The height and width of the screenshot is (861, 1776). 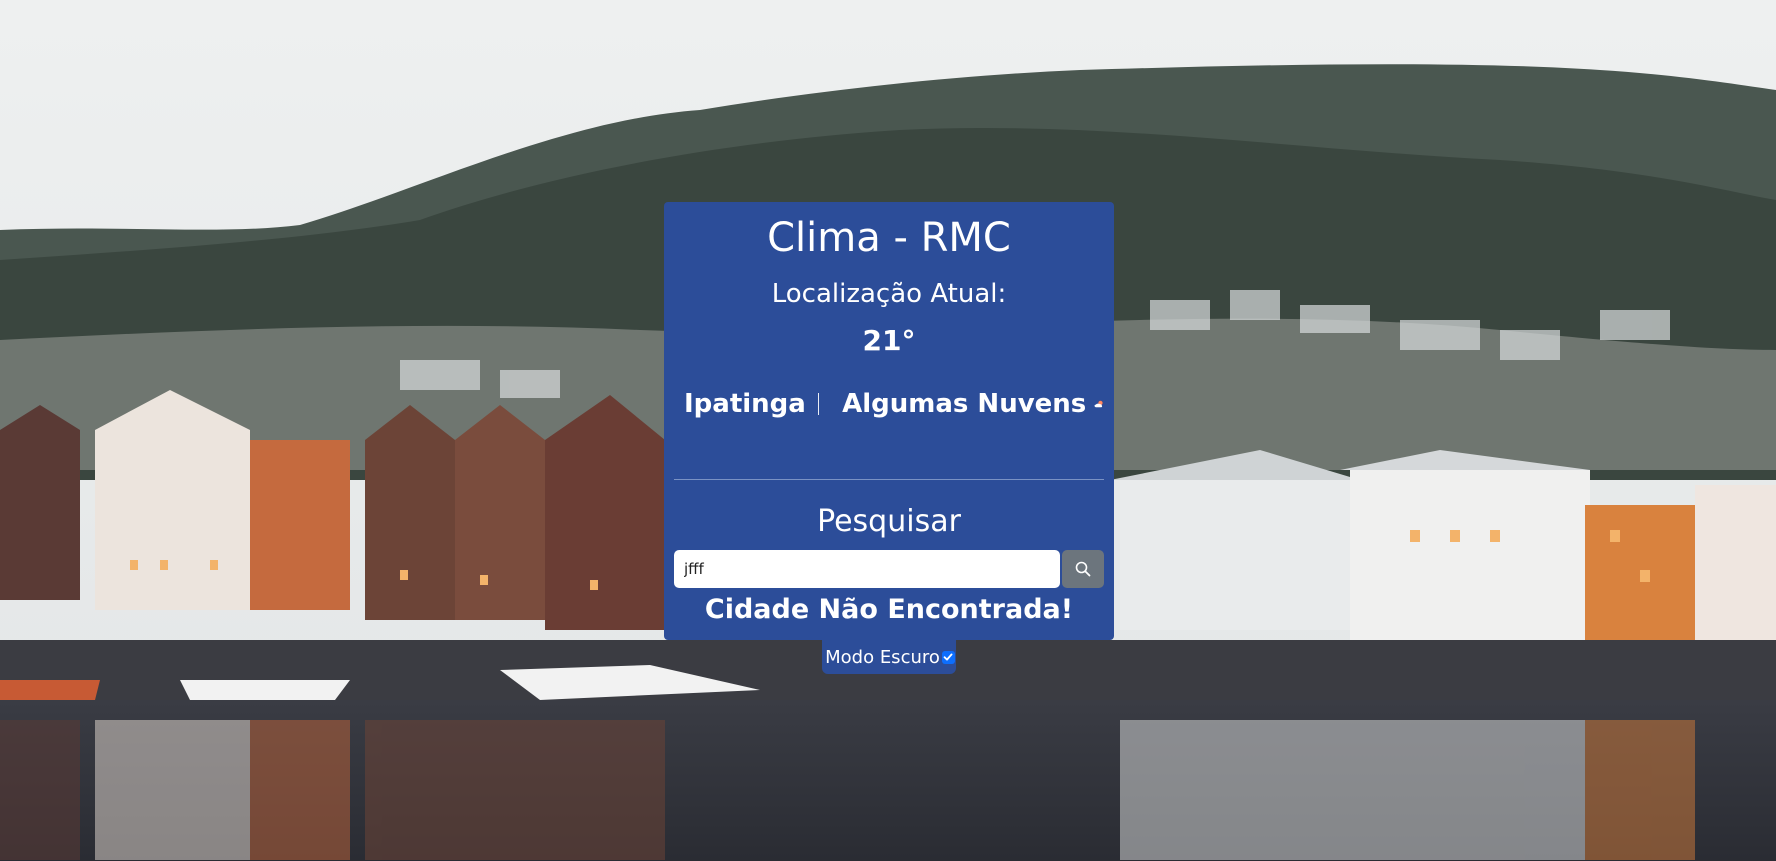 What do you see at coordinates (889, 479) in the screenshot?
I see `section-divider` at bounding box center [889, 479].